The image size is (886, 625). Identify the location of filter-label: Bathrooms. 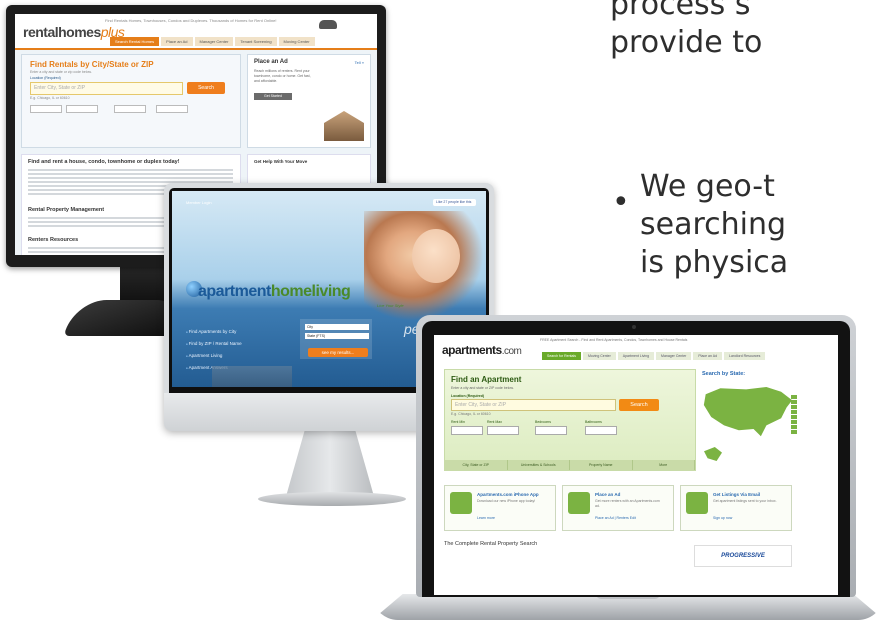
(593, 422).